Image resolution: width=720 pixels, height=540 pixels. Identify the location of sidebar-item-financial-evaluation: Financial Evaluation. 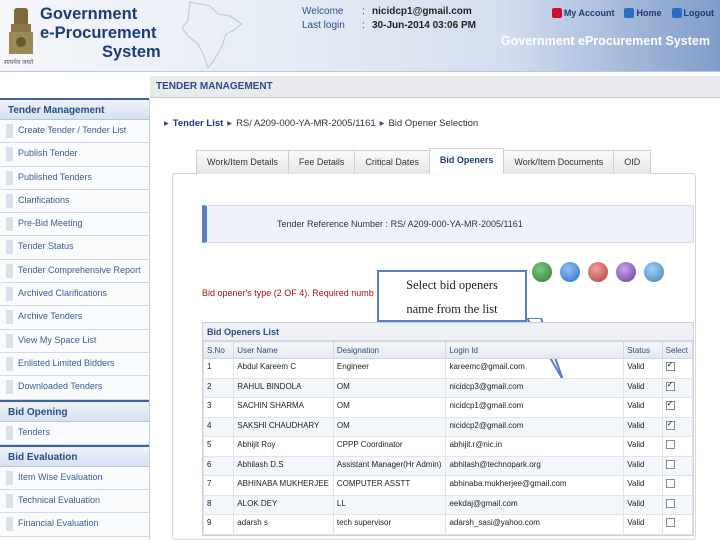
(74, 525).